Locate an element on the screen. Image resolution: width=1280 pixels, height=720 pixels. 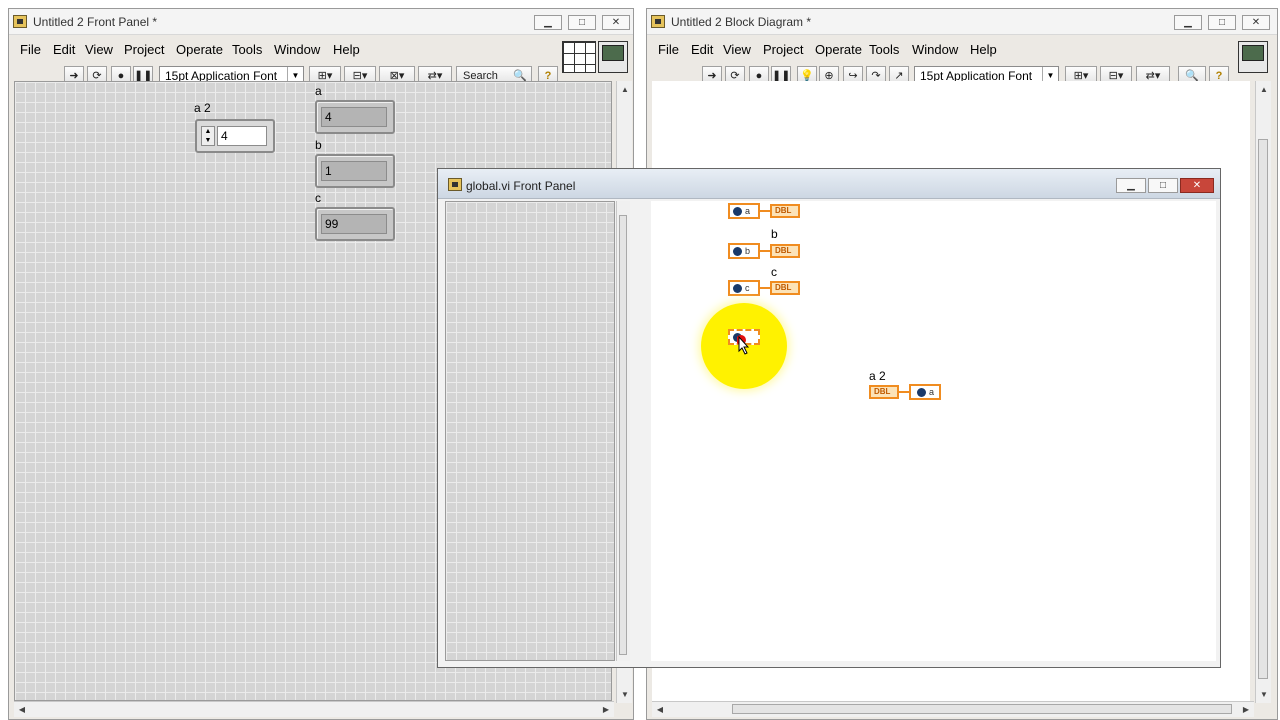
global-variable-a-write: a is located at coordinates (925, 392).